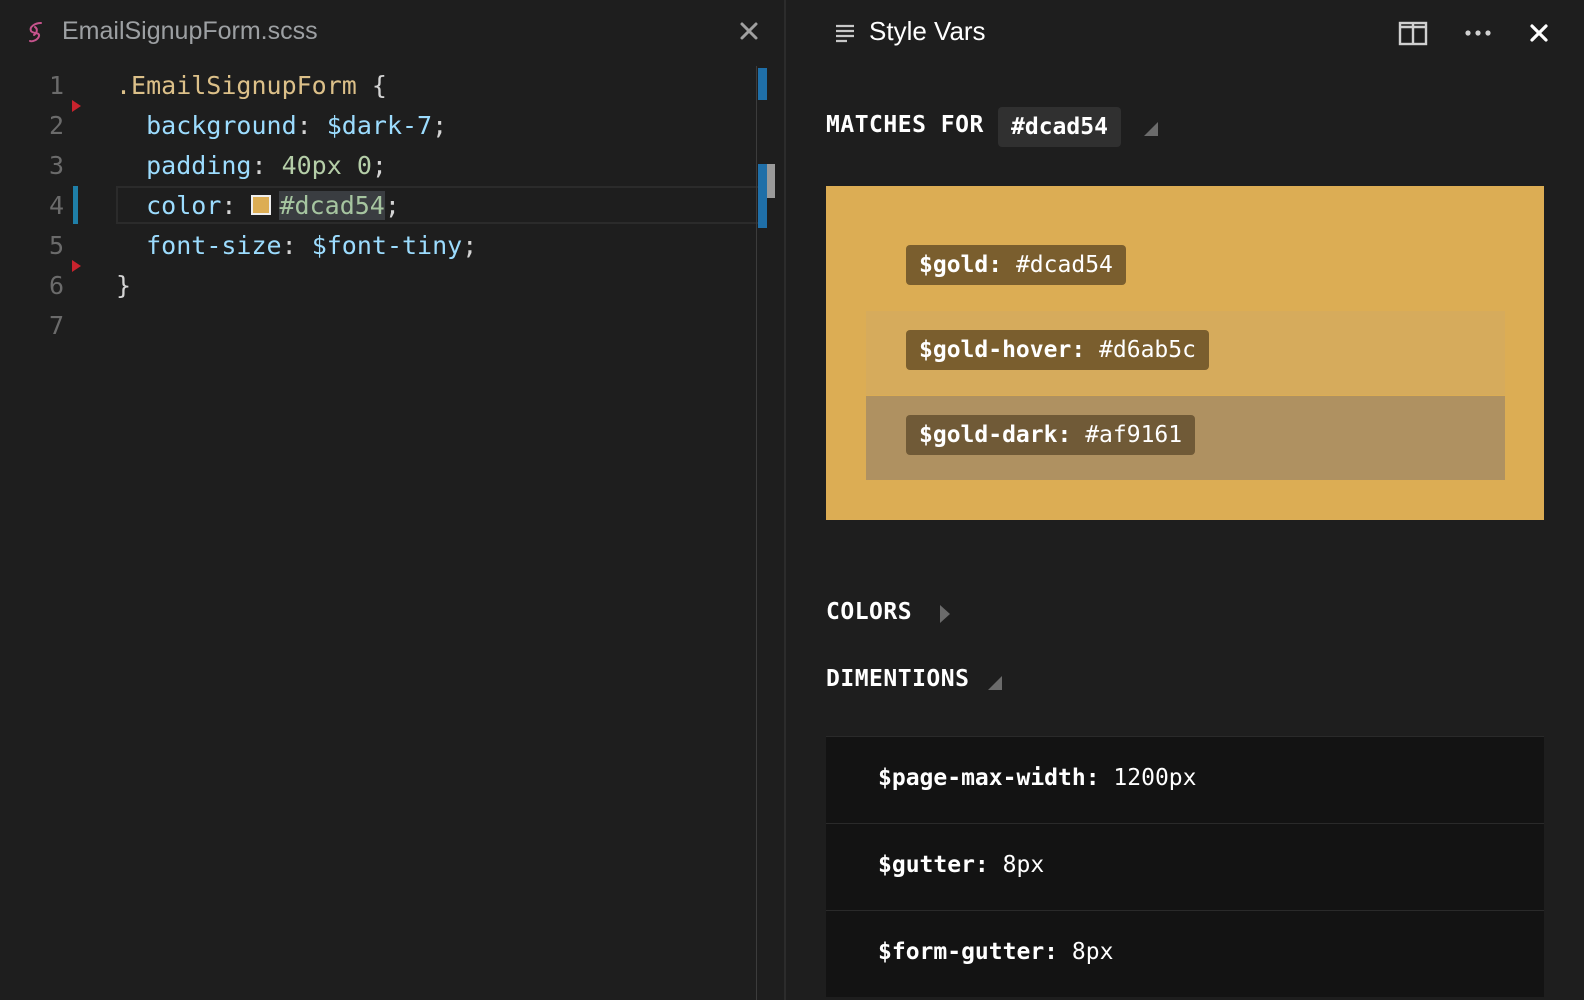  What do you see at coordinates (989, 778) in the screenshot?
I see `variable-name: $page-max-width:` at bounding box center [989, 778].